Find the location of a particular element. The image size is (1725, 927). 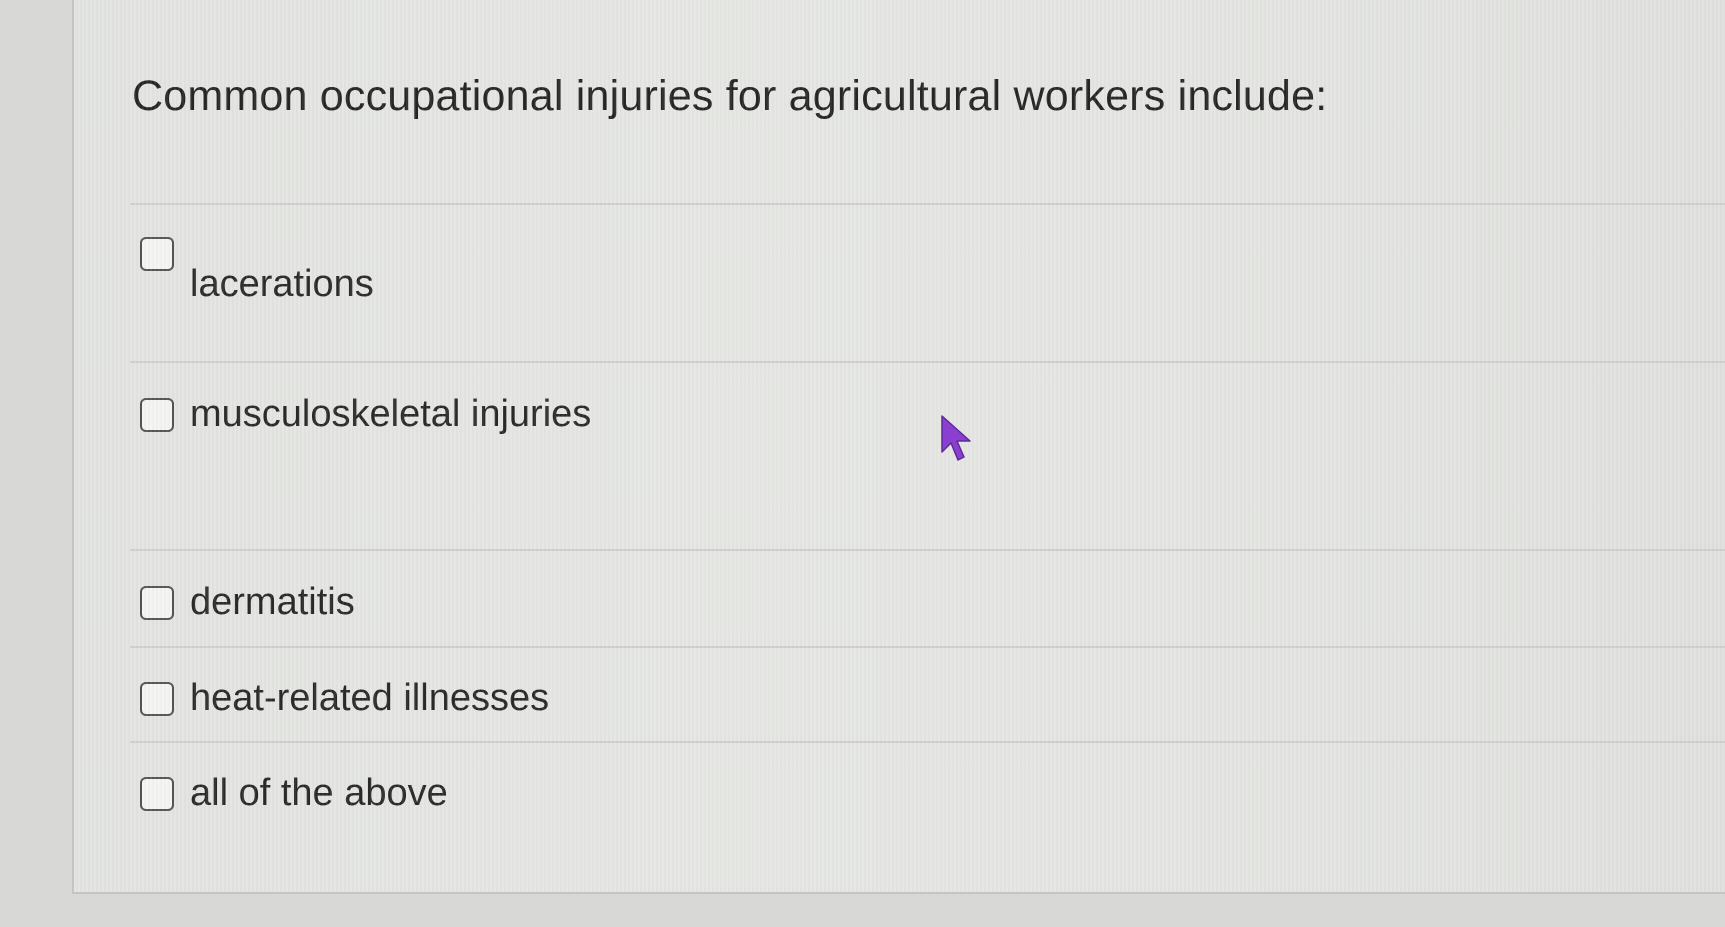

option-label: heat-related illnesses is located at coordinates (370, 698).